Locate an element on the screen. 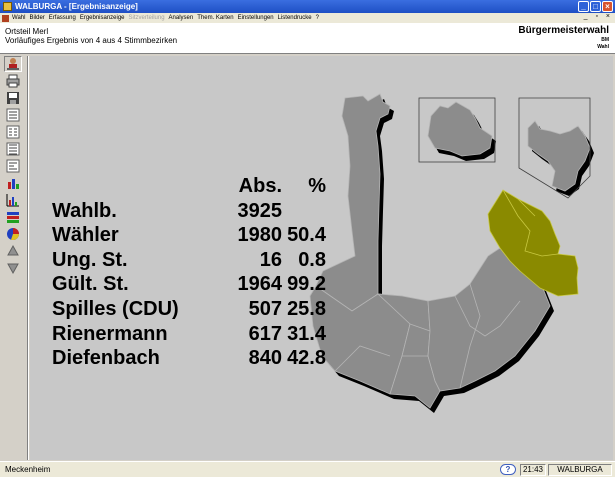 This screenshot has width=615, height=477. window-title: WALBURGA - [Ergebnisanzeige] is located at coordinates (76, 6).